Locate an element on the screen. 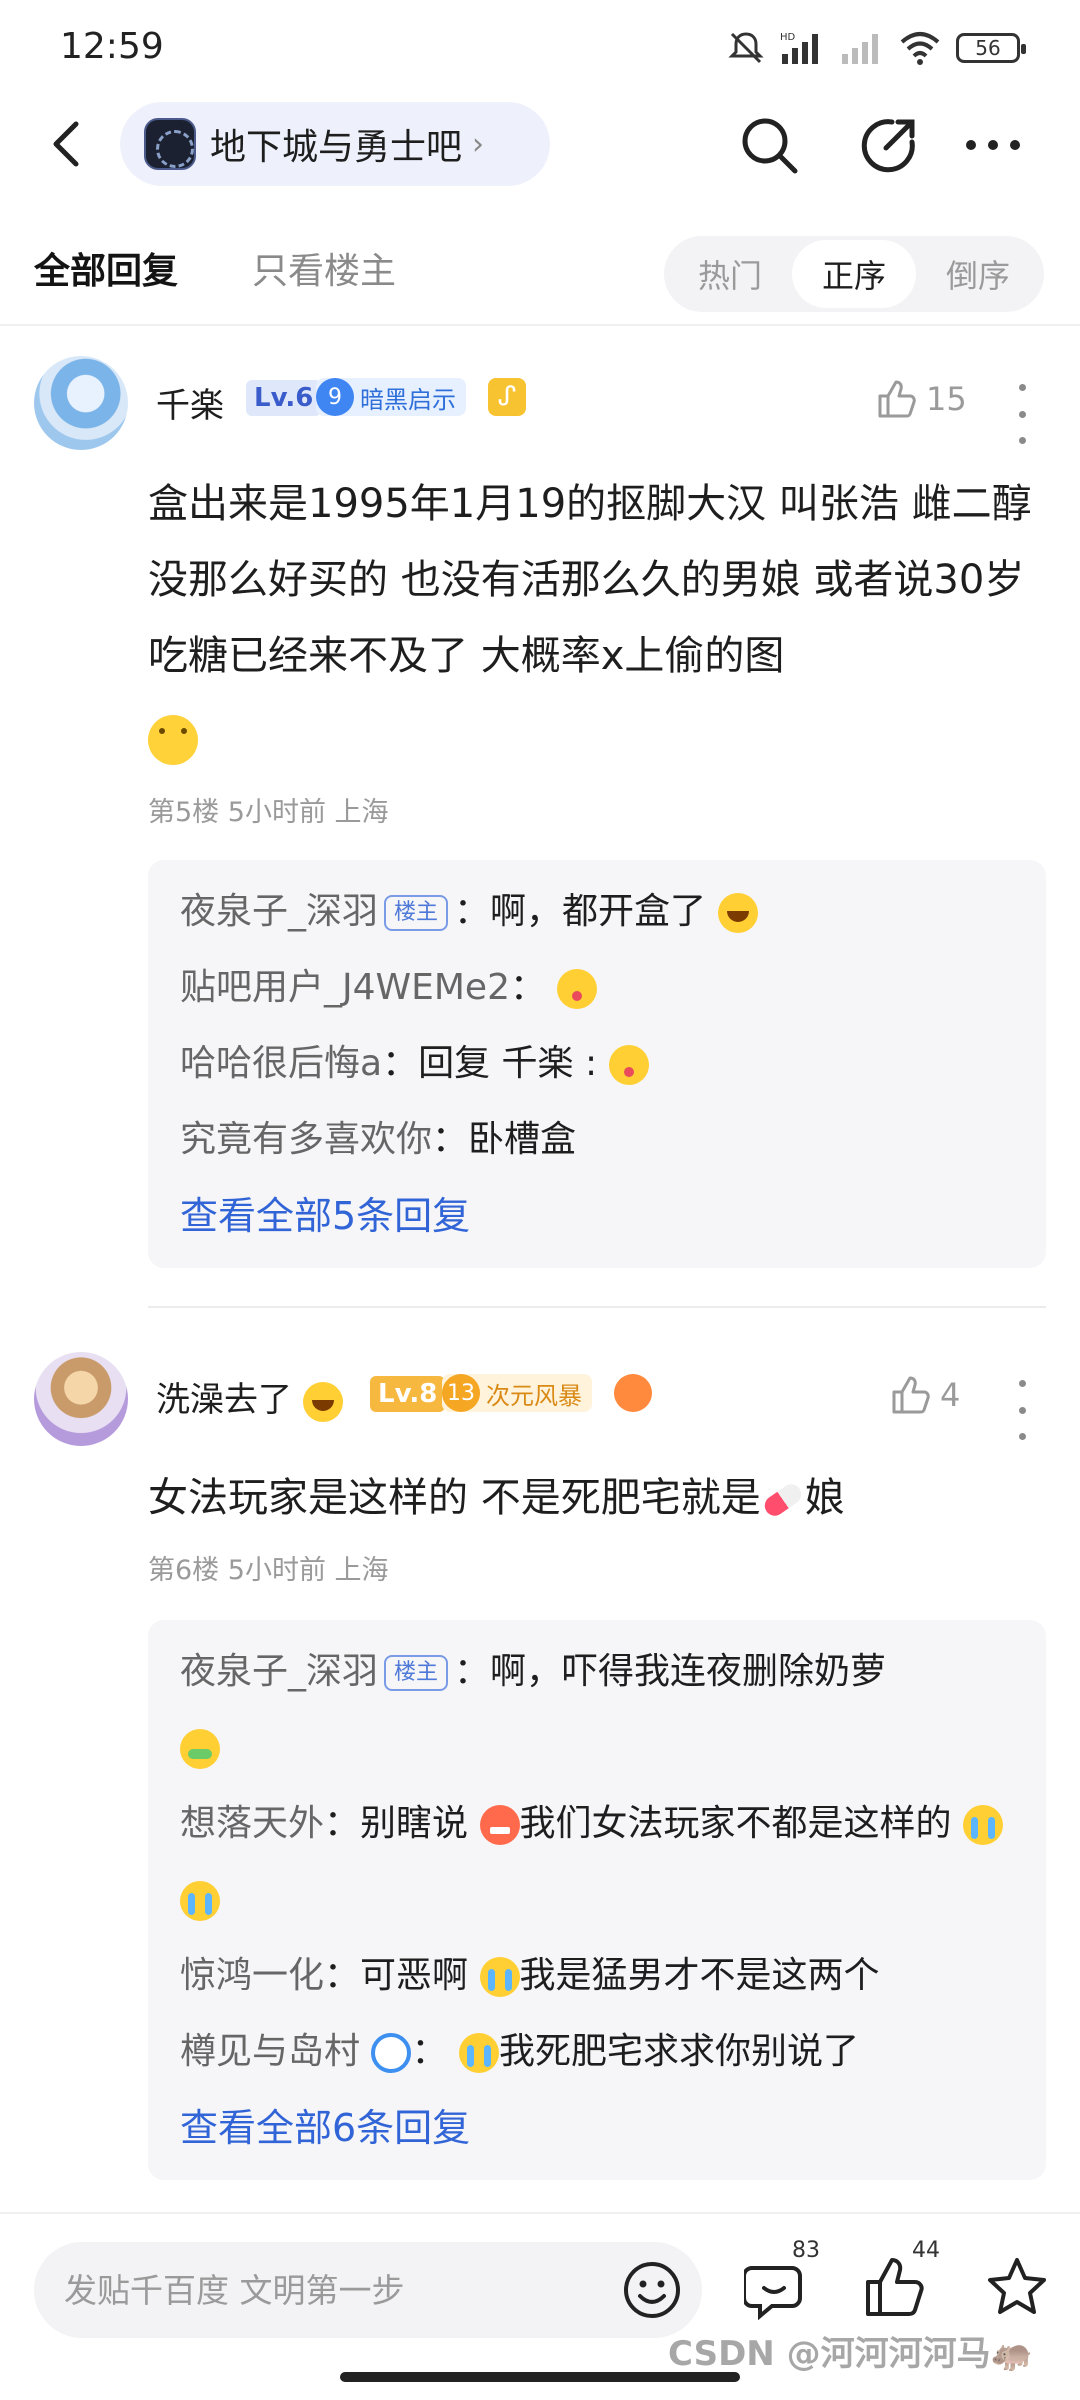 The height and width of the screenshot is (2400, 1080). chevron-right-icon: › is located at coordinates (478, 144).